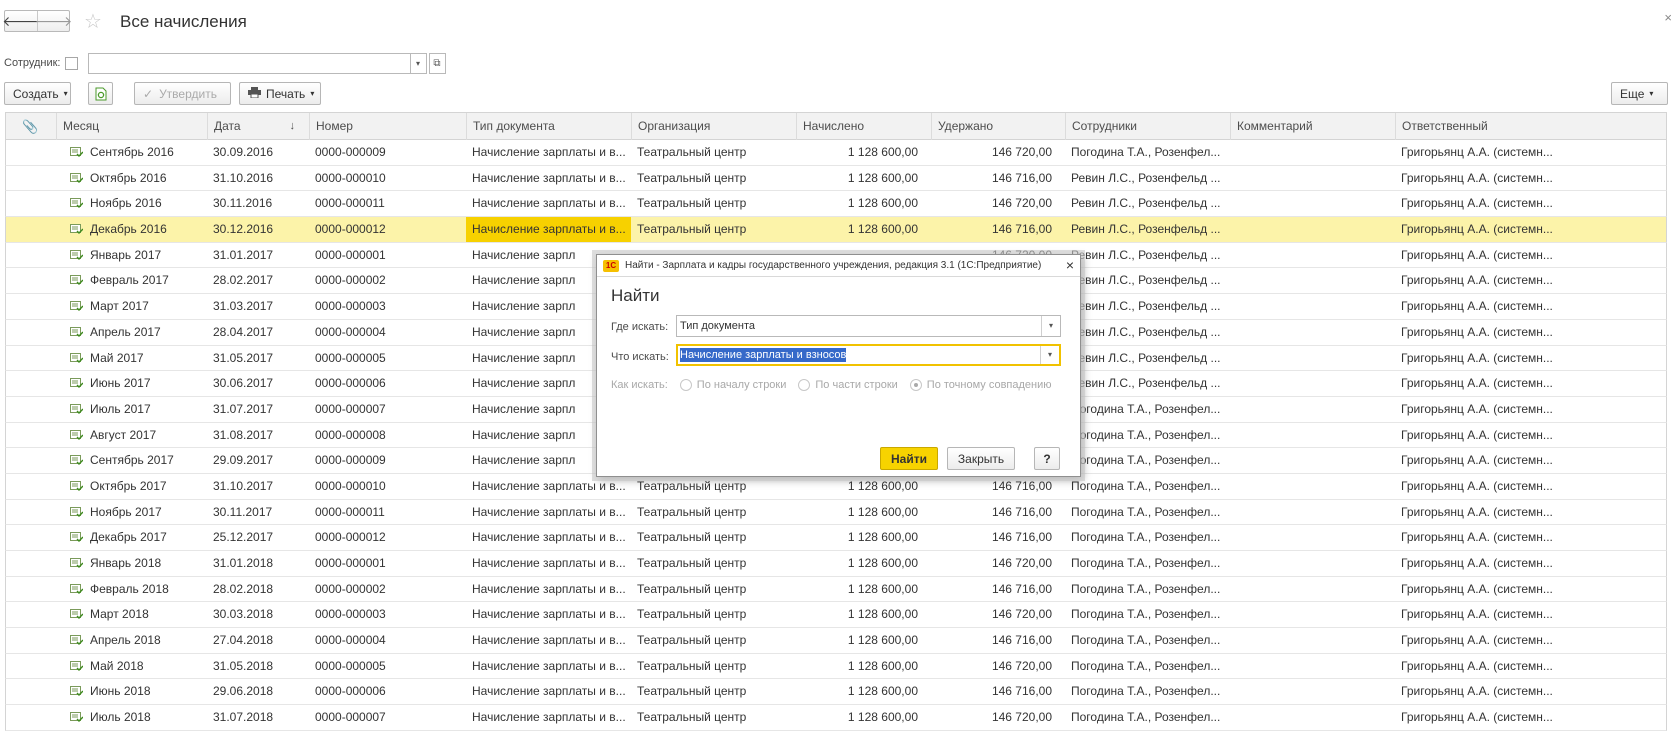 The height and width of the screenshot is (731, 1680). What do you see at coordinates (258, 691) in the screenshot?
I see `date-cell: 29.06.2018` at bounding box center [258, 691].